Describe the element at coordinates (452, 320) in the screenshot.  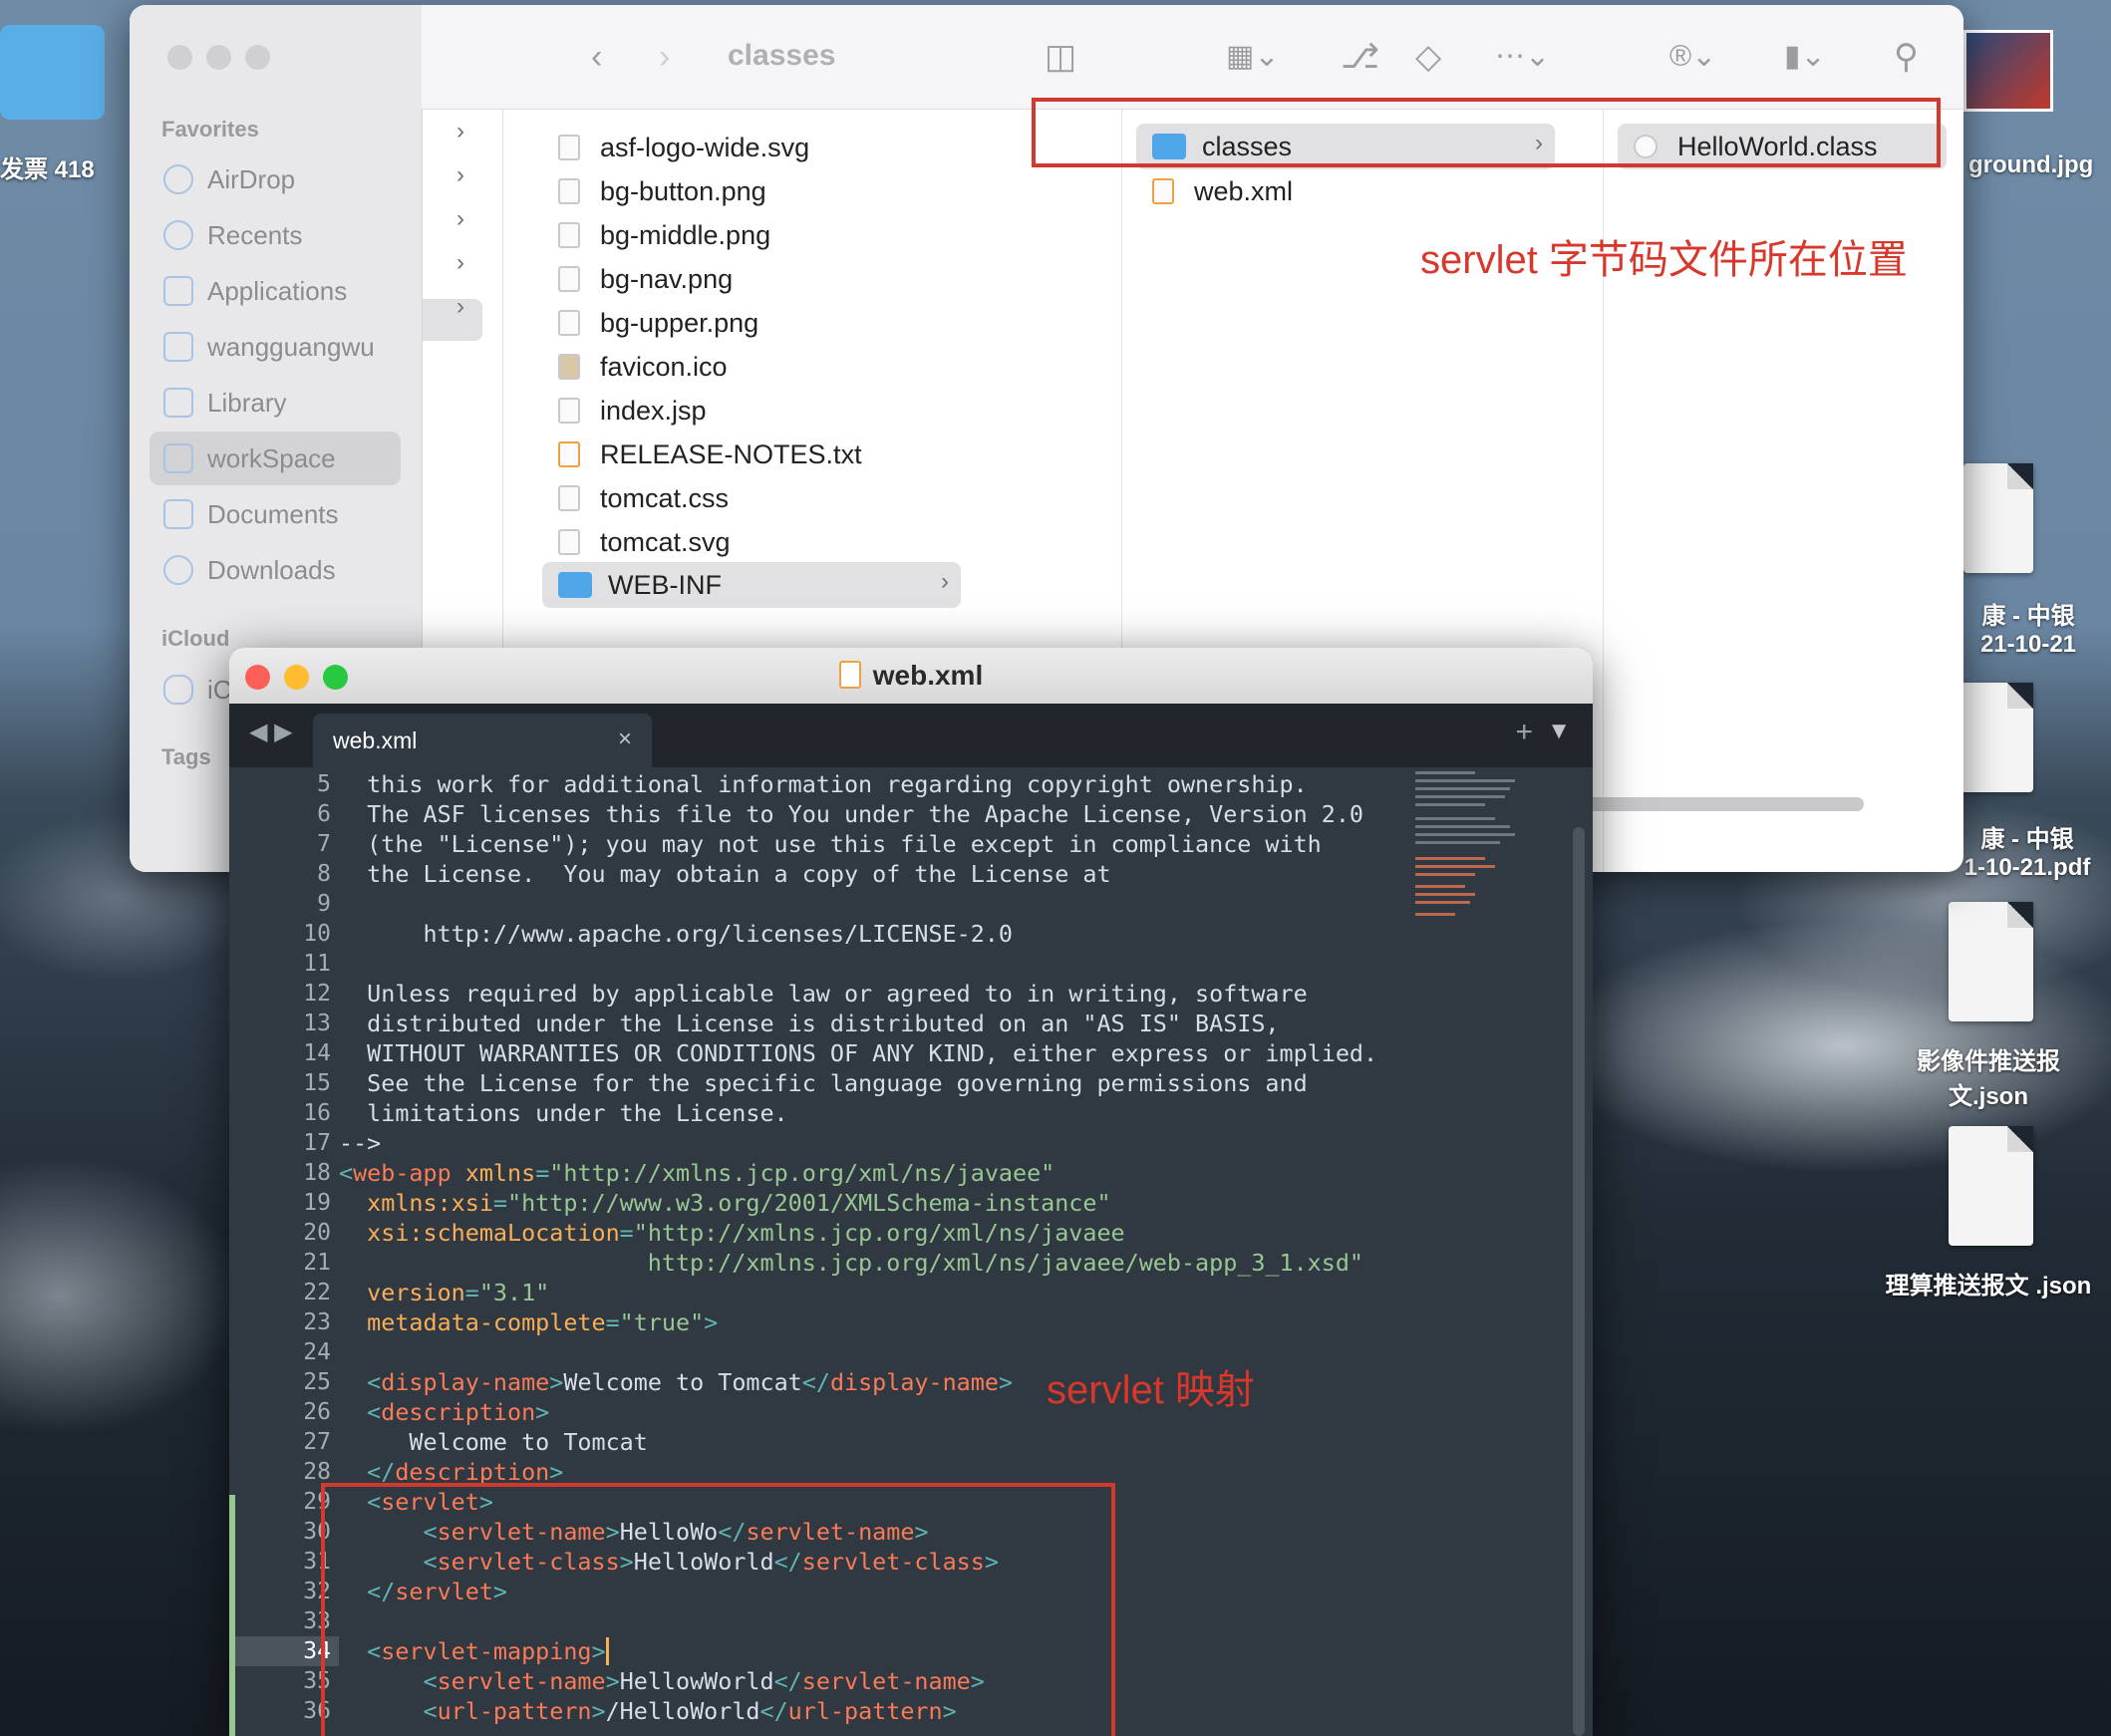
I see `selected-row` at that location.